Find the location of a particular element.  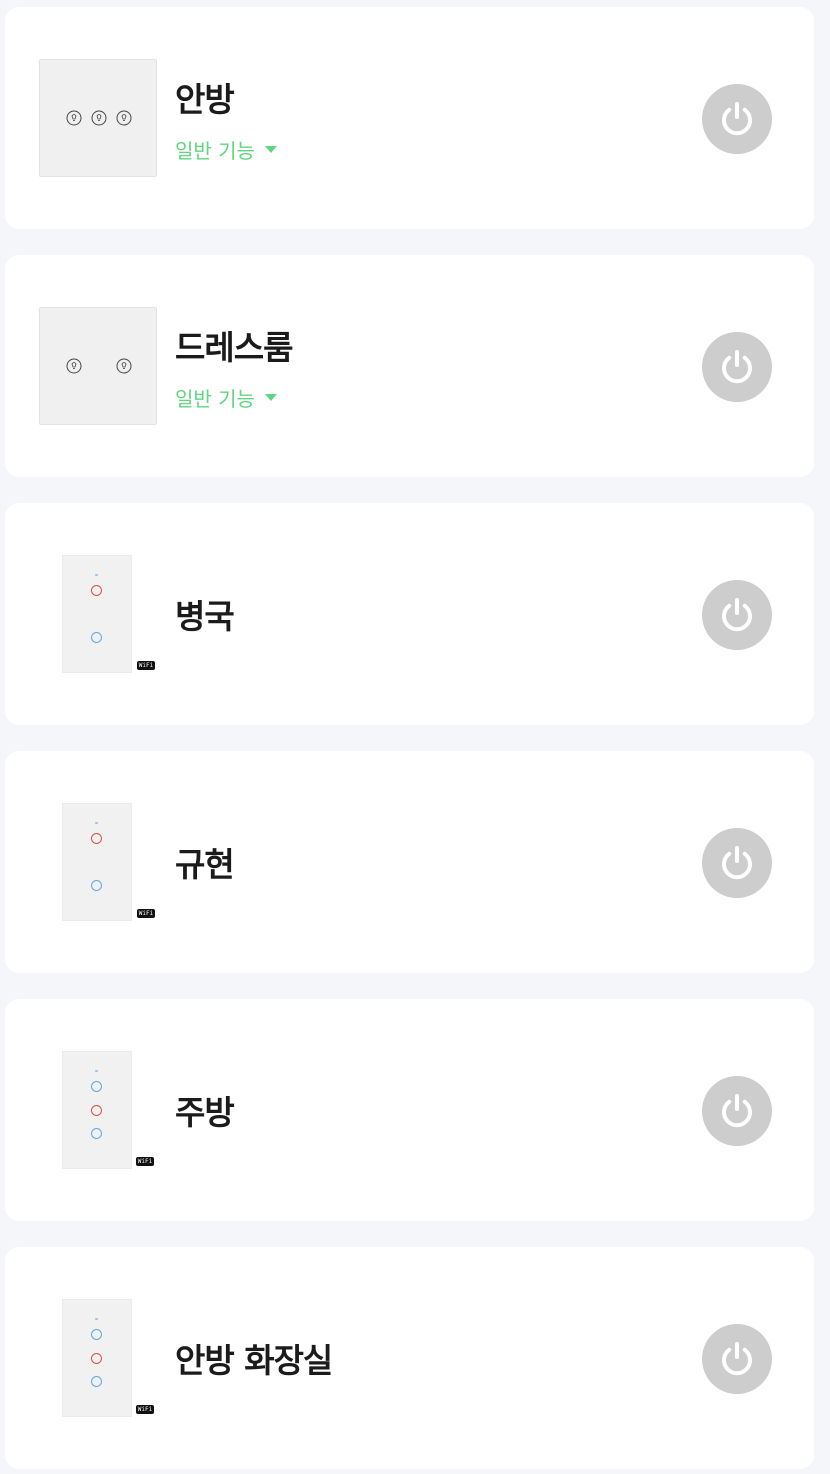

device-name: 안방 is located at coordinates (205, 99).